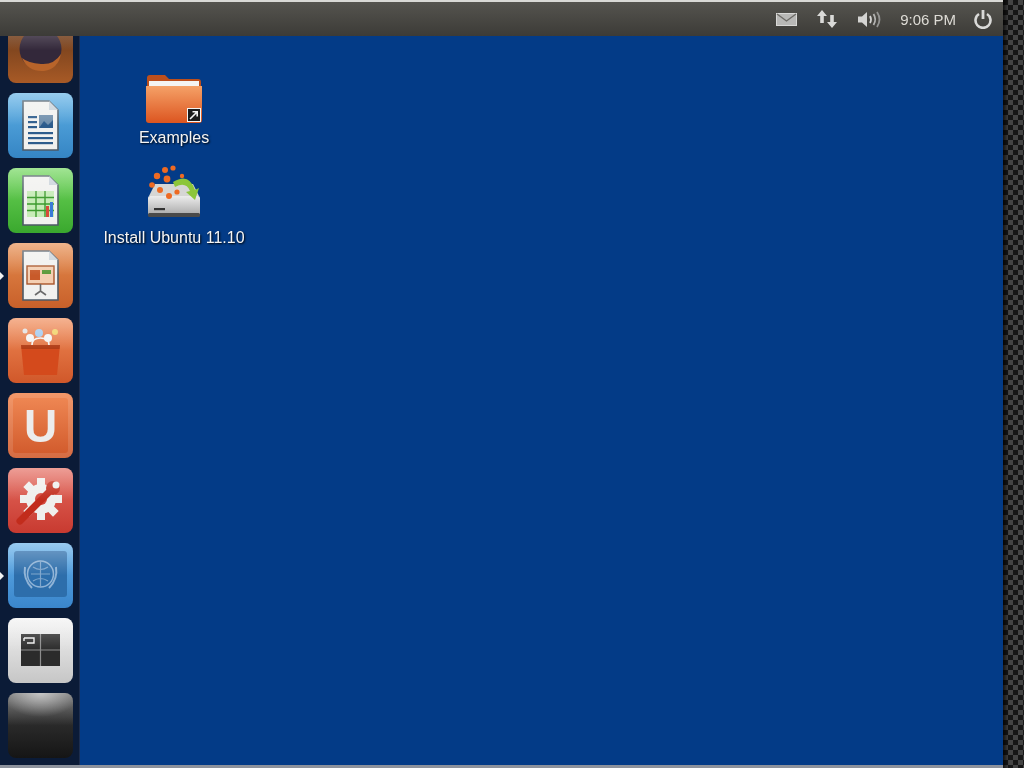 The height and width of the screenshot is (768, 1024). Describe the element at coordinates (787, 19) in the screenshot. I see `mail-icon` at that location.